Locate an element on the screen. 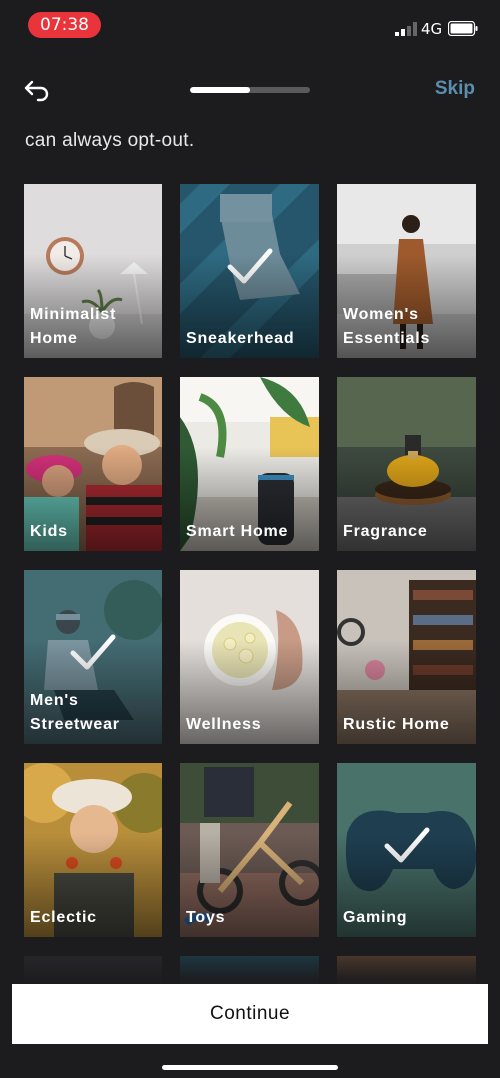 The width and height of the screenshot is (500, 1078). category-tile-eclectic: Eclectic is located at coordinates (93, 850).